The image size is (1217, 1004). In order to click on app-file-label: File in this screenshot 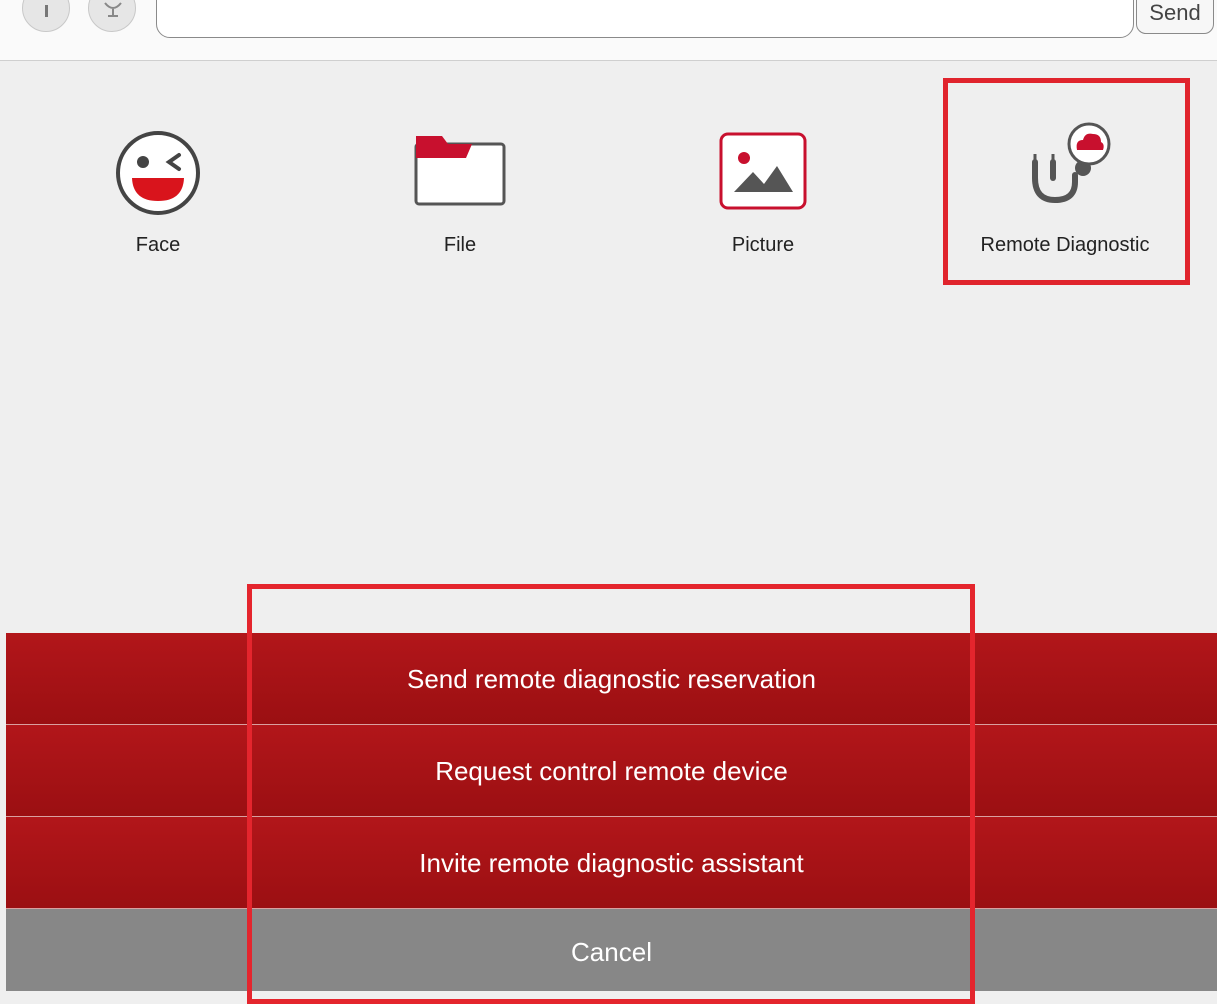, I will do `click(460, 245)`.